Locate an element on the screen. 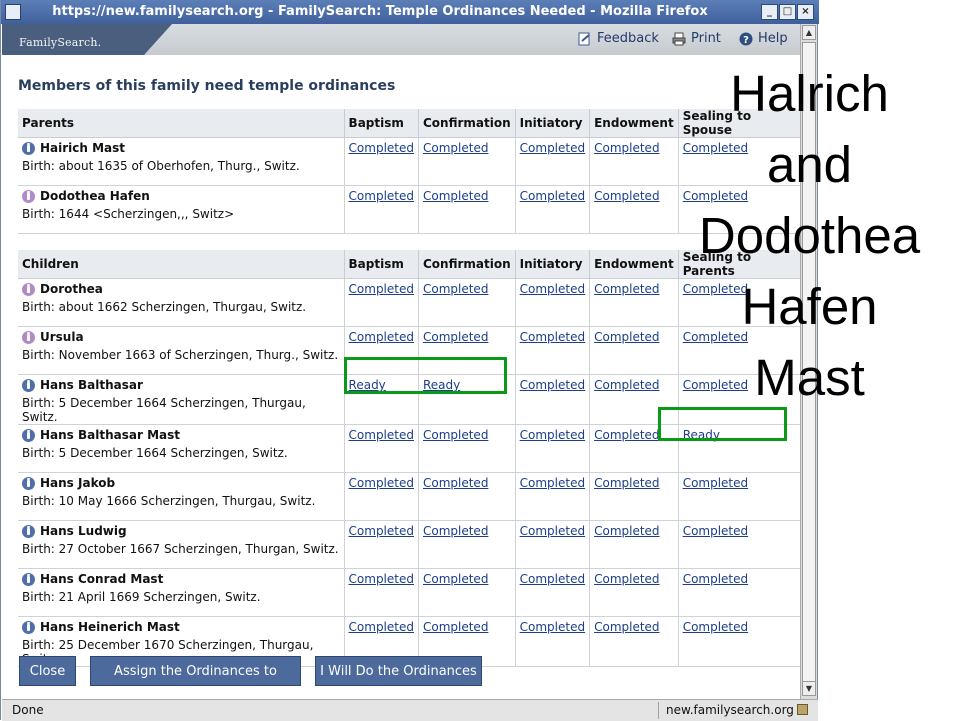 The image size is (960, 721). baptism-cell: Completed is located at coordinates (381, 592).